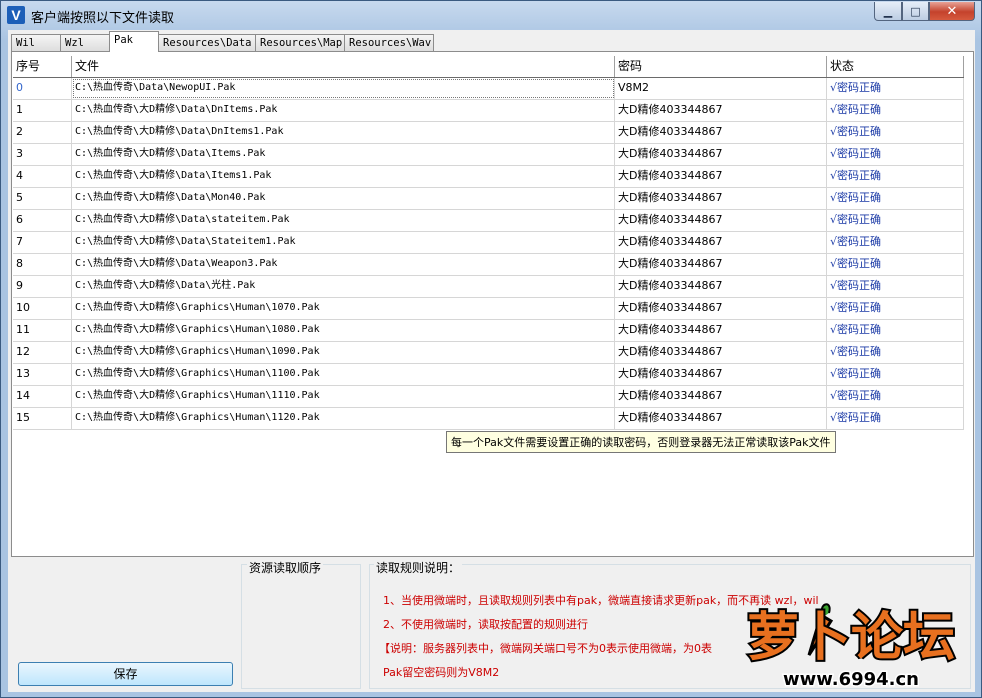 This screenshot has width=982, height=698. Describe the element at coordinates (343, 308) in the screenshot. I see `cell-file: C:\热血传奇\大D精修\Graphics\Human\1070.Pak` at that location.